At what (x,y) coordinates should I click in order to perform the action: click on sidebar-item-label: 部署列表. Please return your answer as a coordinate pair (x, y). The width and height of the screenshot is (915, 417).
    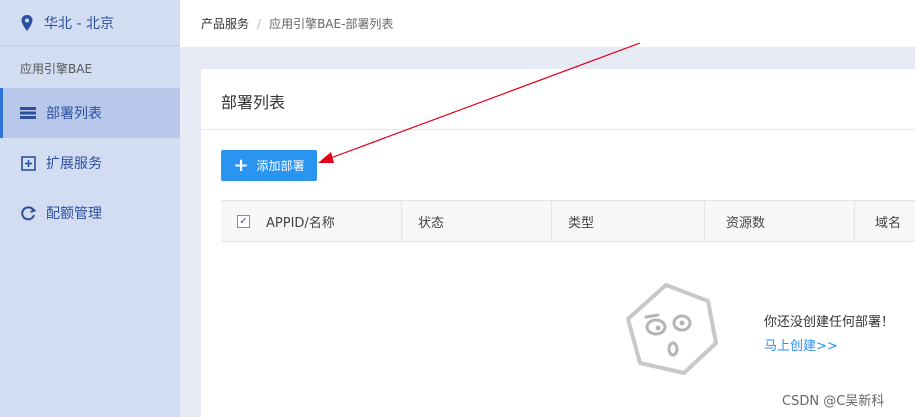
    Looking at the image, I should click on (74, 114).